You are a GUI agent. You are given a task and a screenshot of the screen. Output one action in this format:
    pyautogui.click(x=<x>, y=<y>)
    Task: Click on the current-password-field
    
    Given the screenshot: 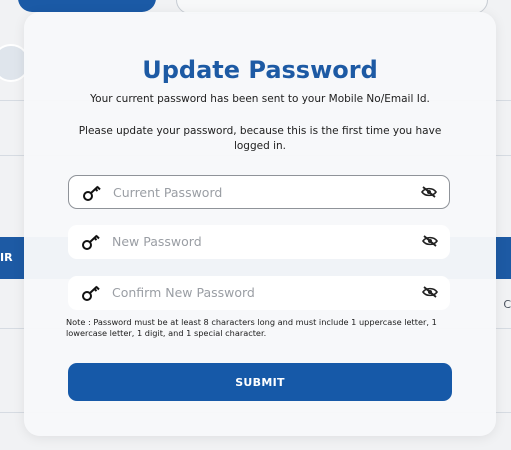 What is the action you would take?
    pyautogui.click(x=259, y=192)
    